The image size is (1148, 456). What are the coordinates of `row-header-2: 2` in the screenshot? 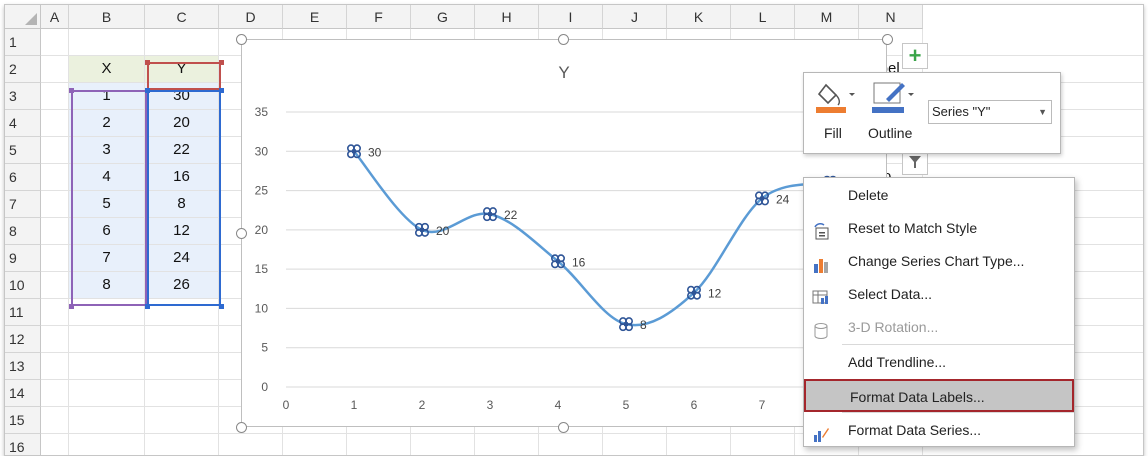 It's located at (23, 69).